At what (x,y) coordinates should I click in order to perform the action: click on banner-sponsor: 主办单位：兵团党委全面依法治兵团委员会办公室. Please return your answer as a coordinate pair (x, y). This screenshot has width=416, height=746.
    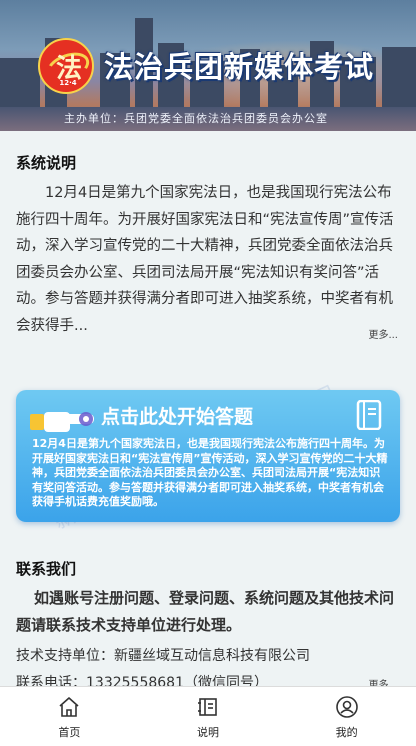
    Looking at the image, I should click on (196, 118).